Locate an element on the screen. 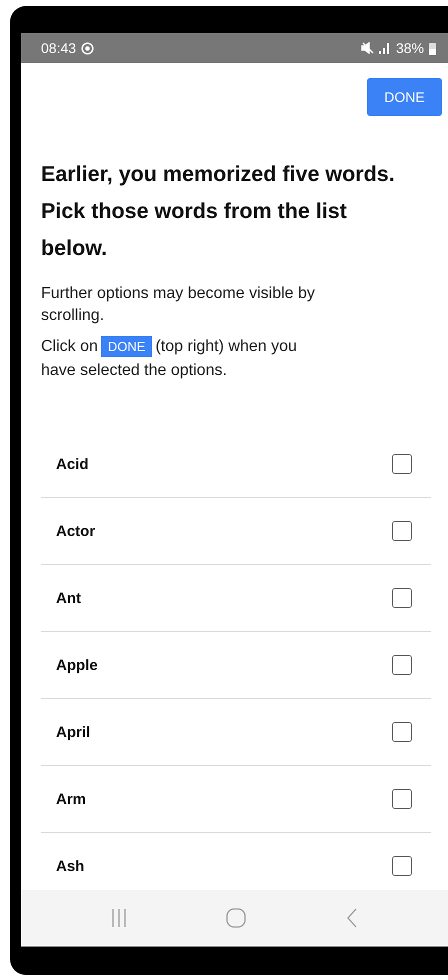 This screenshot has height=980, width=448. option-label: April is located at coordinates (73, 732).